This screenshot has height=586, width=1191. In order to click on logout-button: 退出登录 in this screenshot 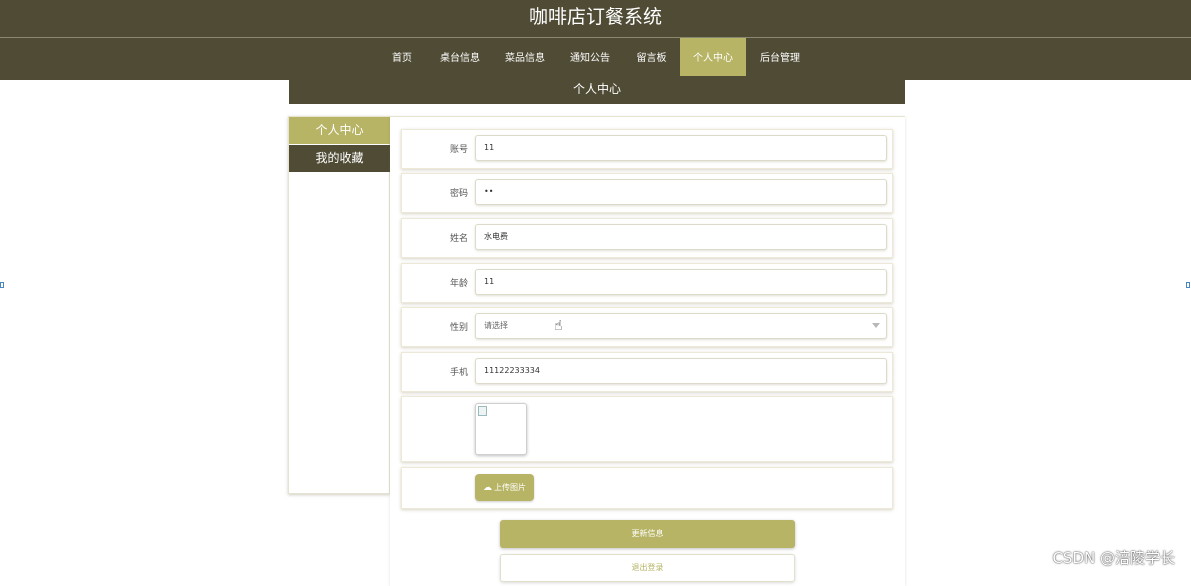, I will do `click(647, 568)`.